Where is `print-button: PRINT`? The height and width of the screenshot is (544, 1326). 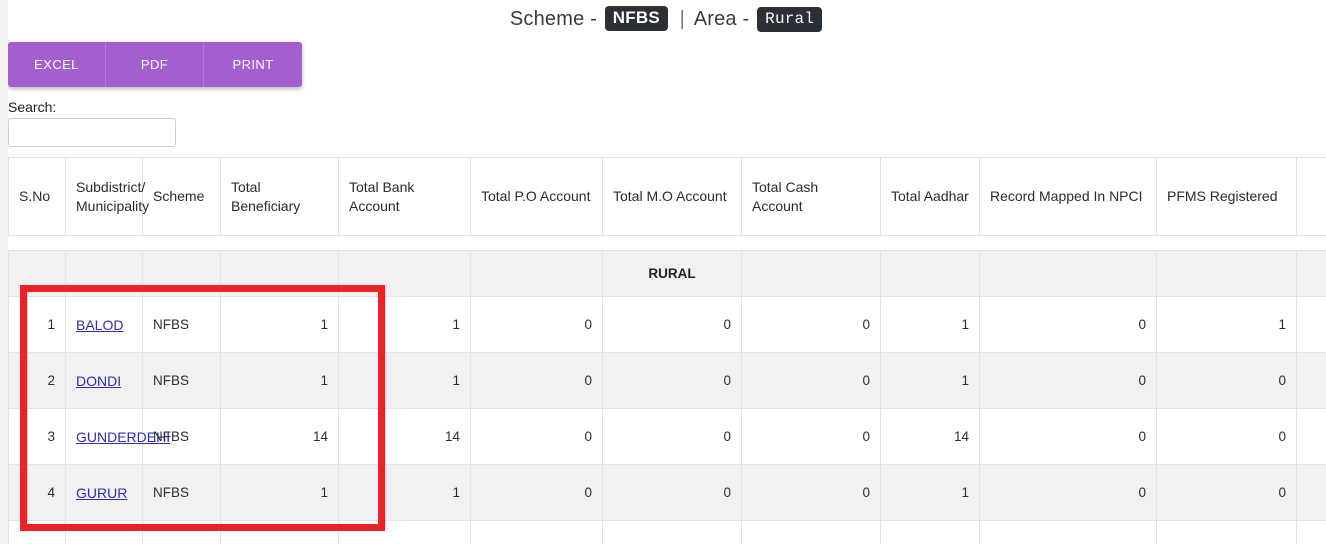 print-button: PRINT is located at coordinates (253, 64).